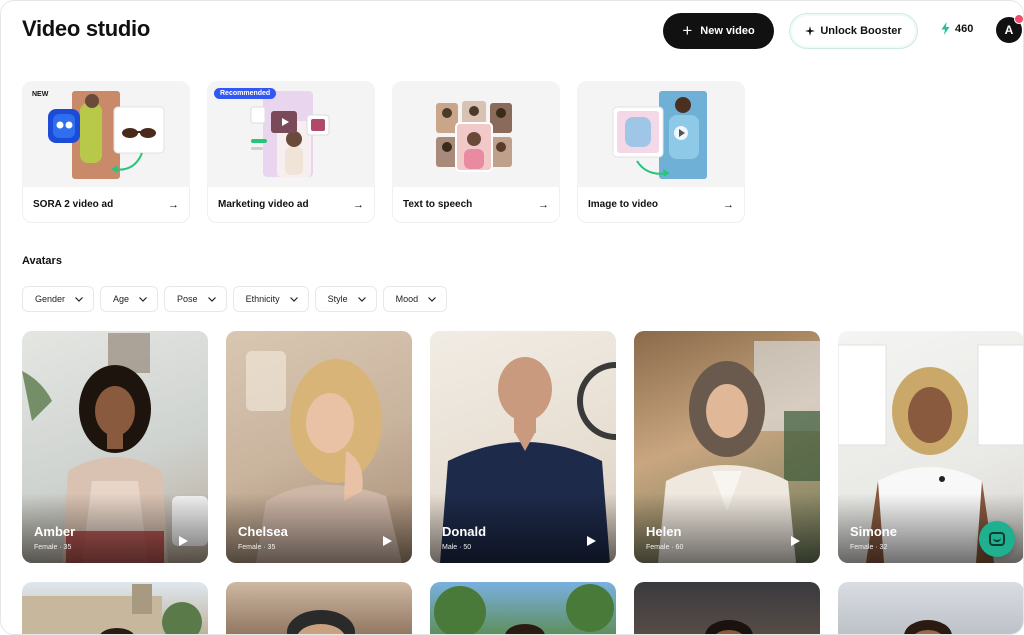 The height and width of the screenshot is (635, 1024). What do you see at coordinates (50, 299) in the screenshot?
I see `filter-label: Gender` at bounding box center [50, 299].